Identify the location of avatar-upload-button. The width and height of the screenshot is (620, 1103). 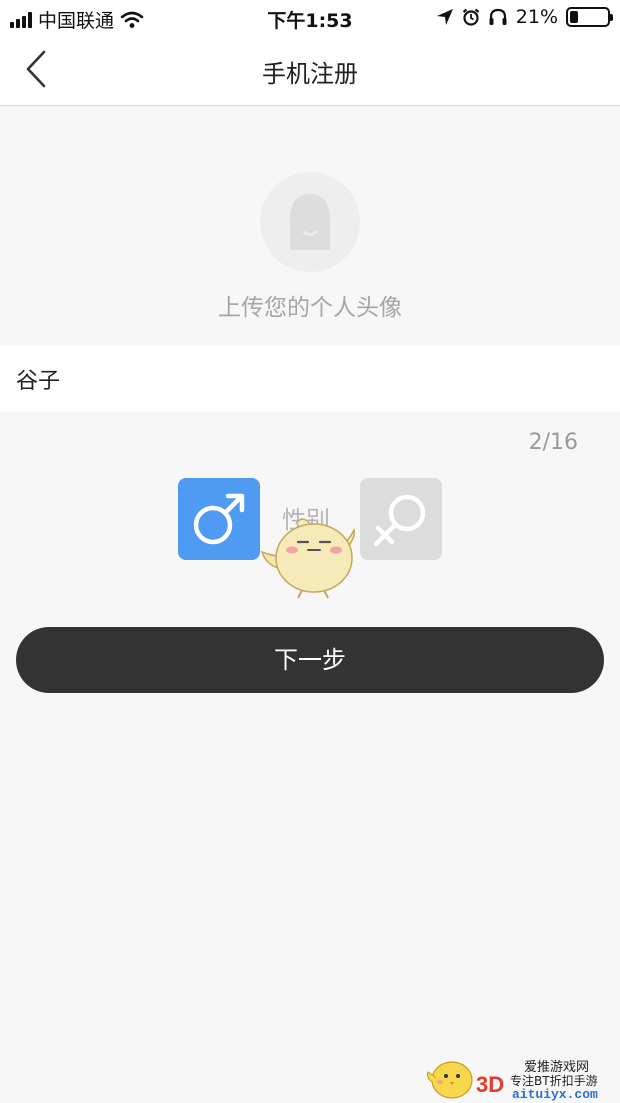
(310, 222).